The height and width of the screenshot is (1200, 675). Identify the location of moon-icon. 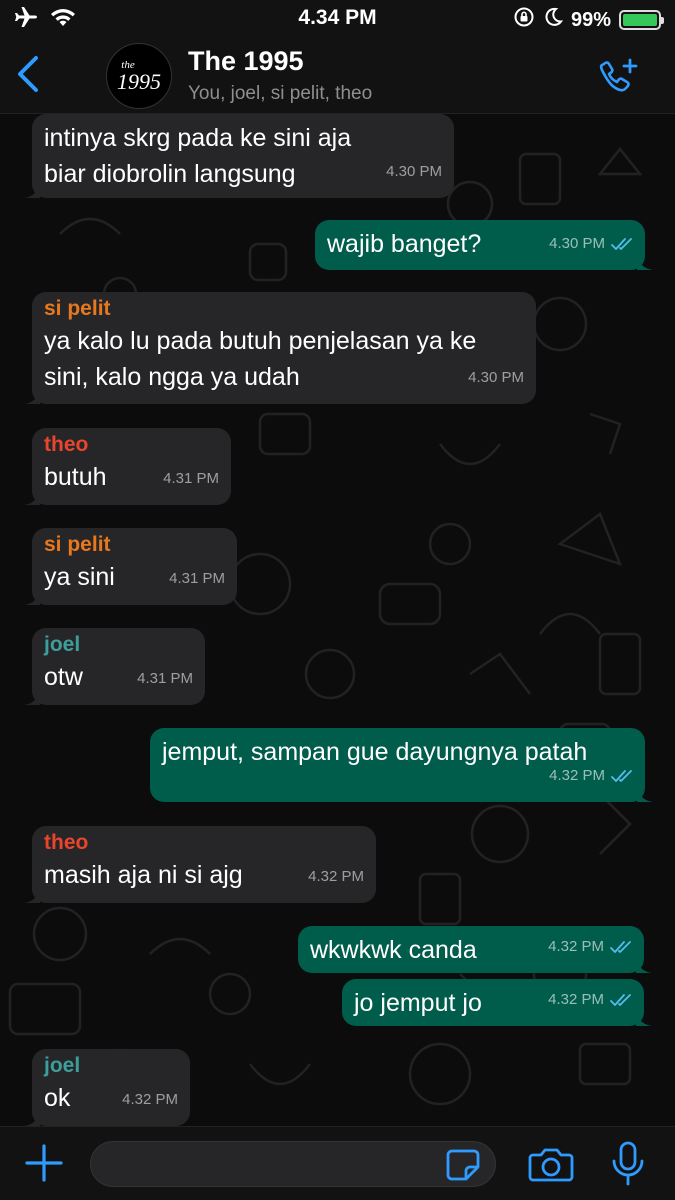
(553, 20).